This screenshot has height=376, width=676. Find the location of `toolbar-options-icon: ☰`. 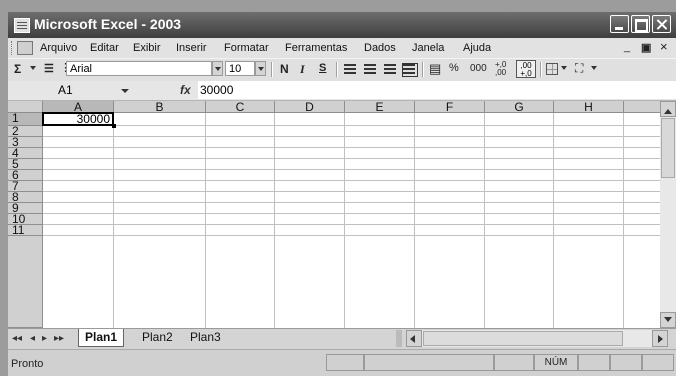

toolbar-options-icon: ☰ is located at coordinates (49, 68).